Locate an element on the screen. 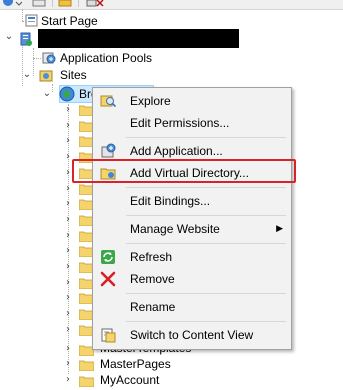 The image size is (343, 390). menu-label: Explore is located at coordinates (150, 101).